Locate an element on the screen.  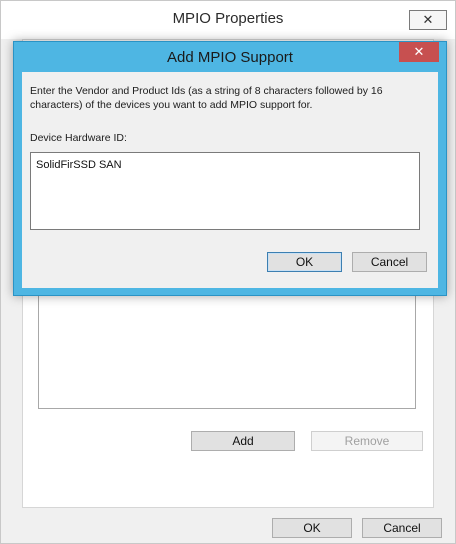
window-title: MPIO Properties is located at coordinates (228, 18).